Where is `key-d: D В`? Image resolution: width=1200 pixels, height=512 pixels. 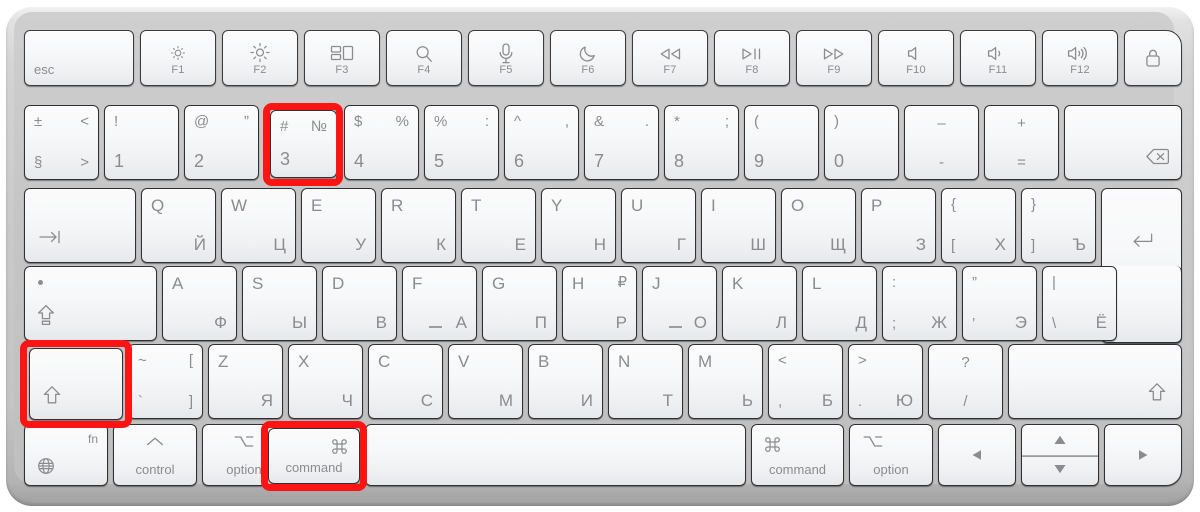 key-d: D В is located at coordinates (359, 303).